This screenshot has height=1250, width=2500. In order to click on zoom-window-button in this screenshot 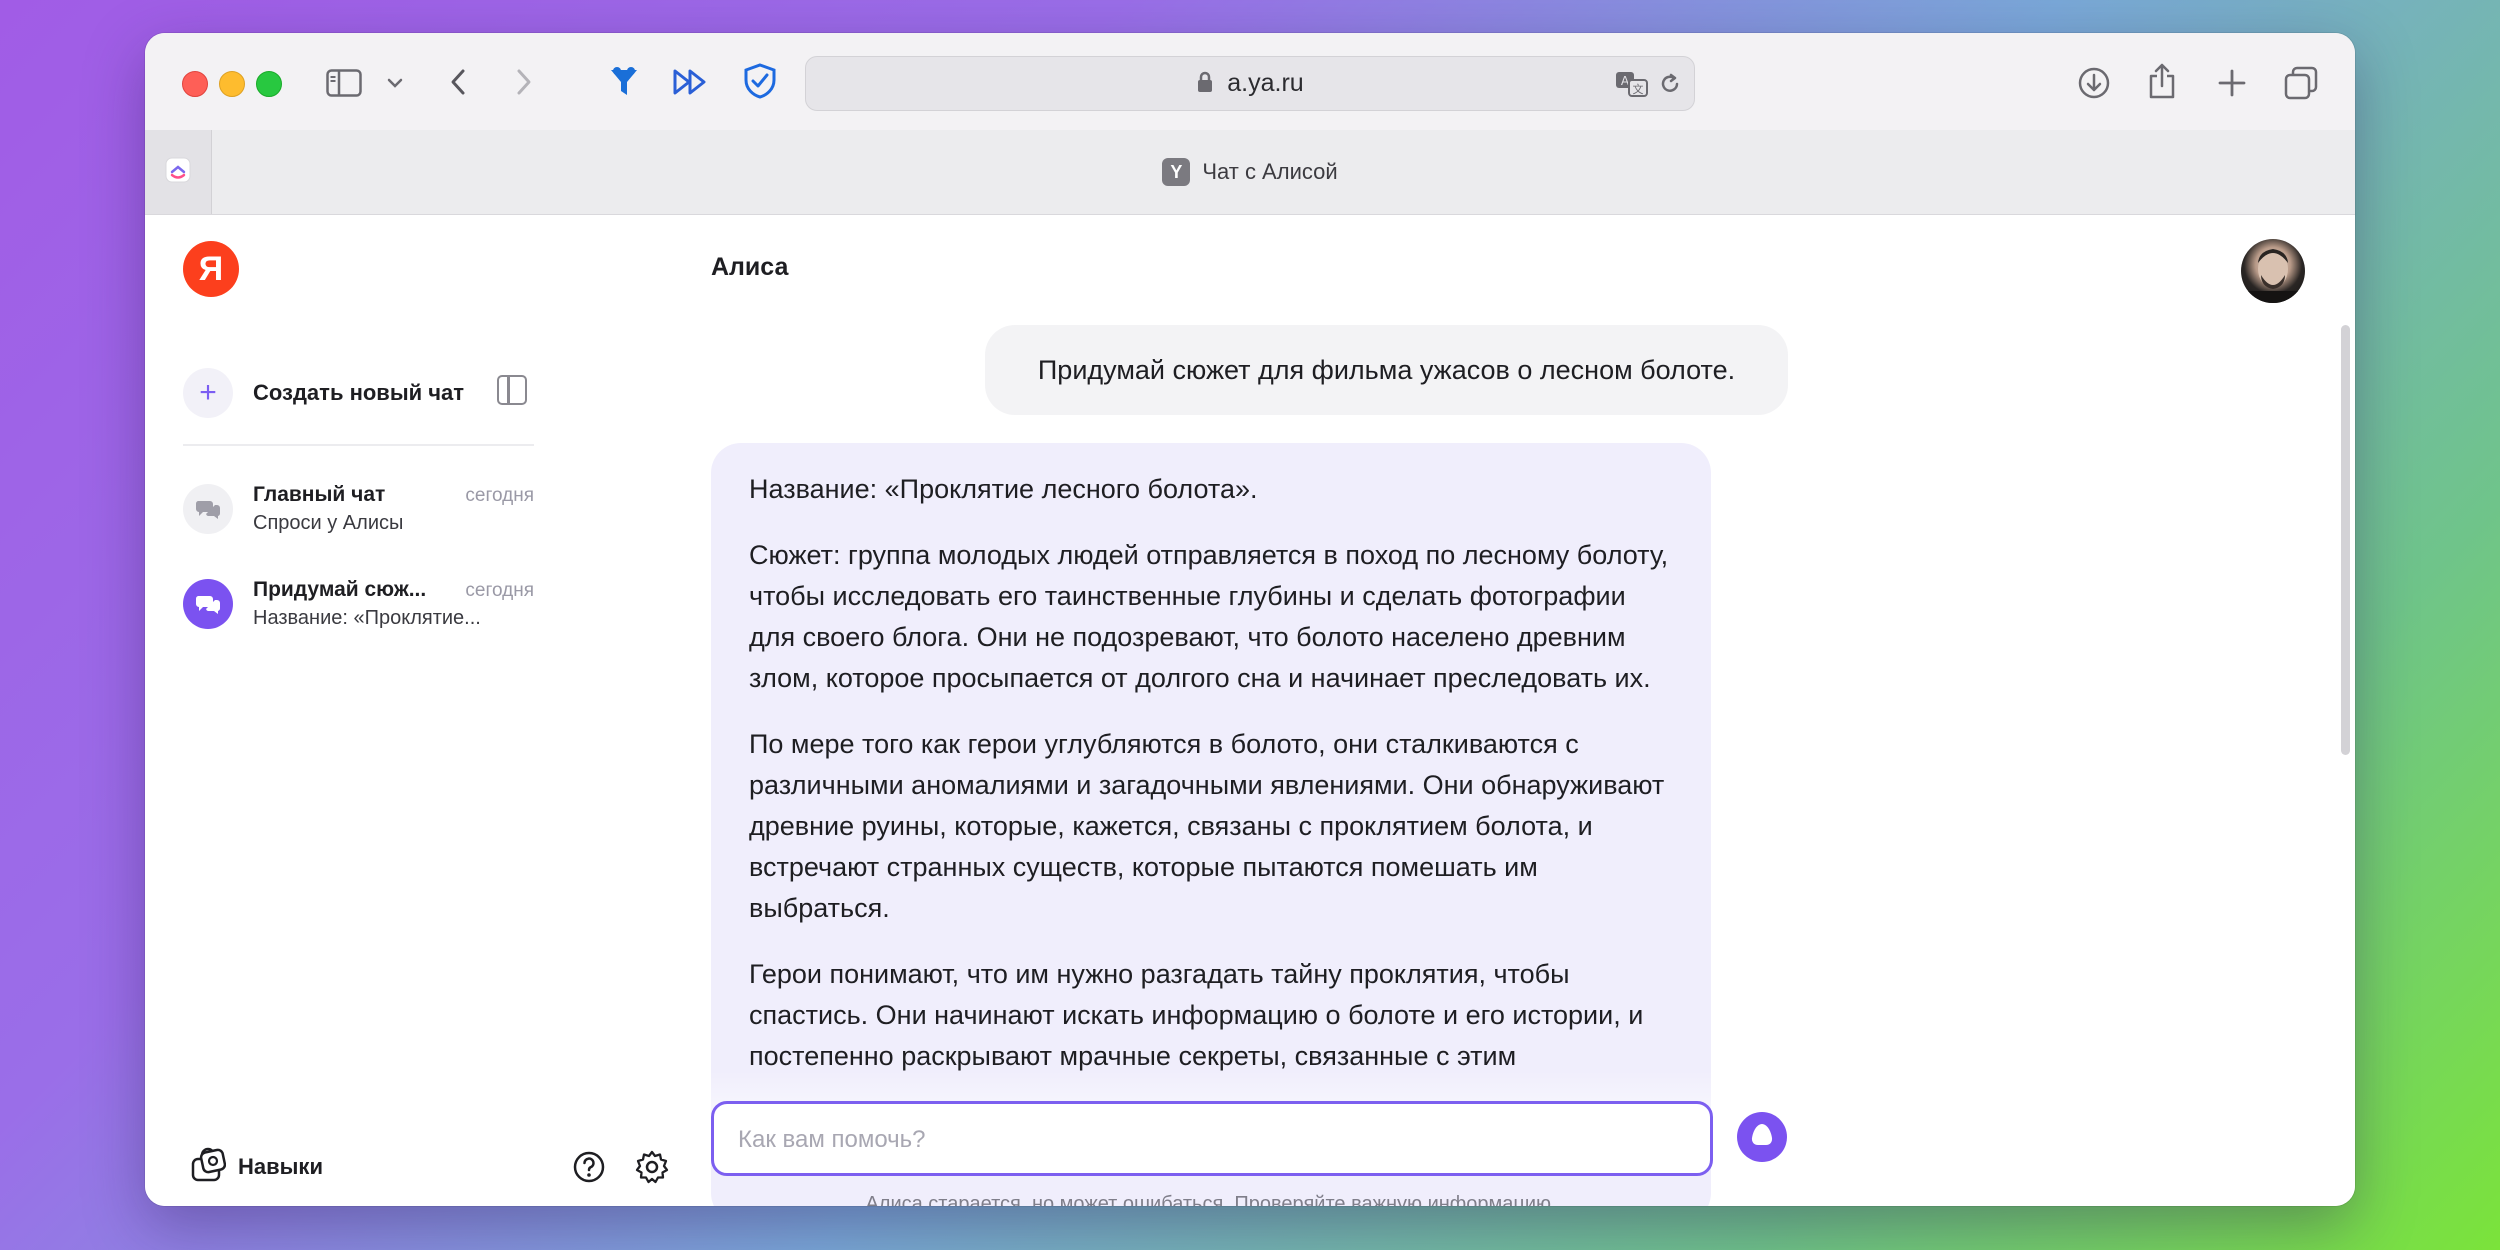, I will do `click(269, 84)`.